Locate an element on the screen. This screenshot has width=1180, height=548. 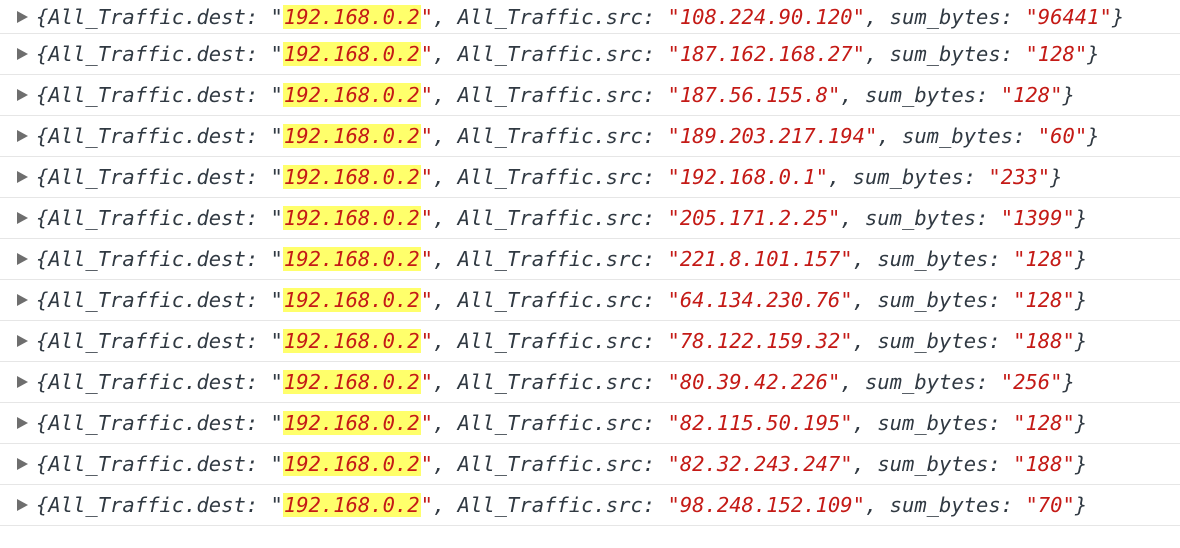
bytes-value: 256 is located at coordinates (1032, 382).